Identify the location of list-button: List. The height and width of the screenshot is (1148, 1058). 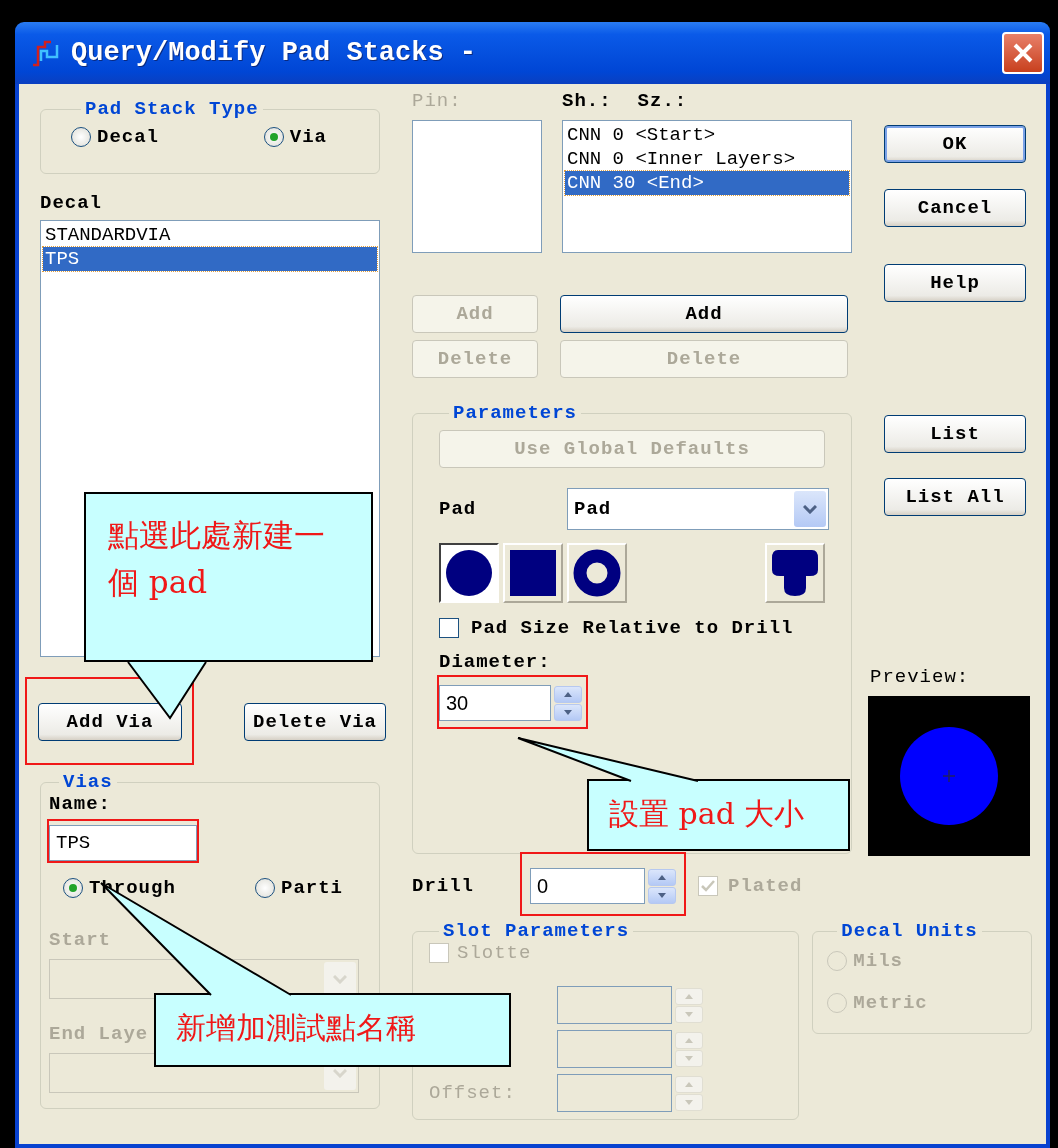
(955, 434).